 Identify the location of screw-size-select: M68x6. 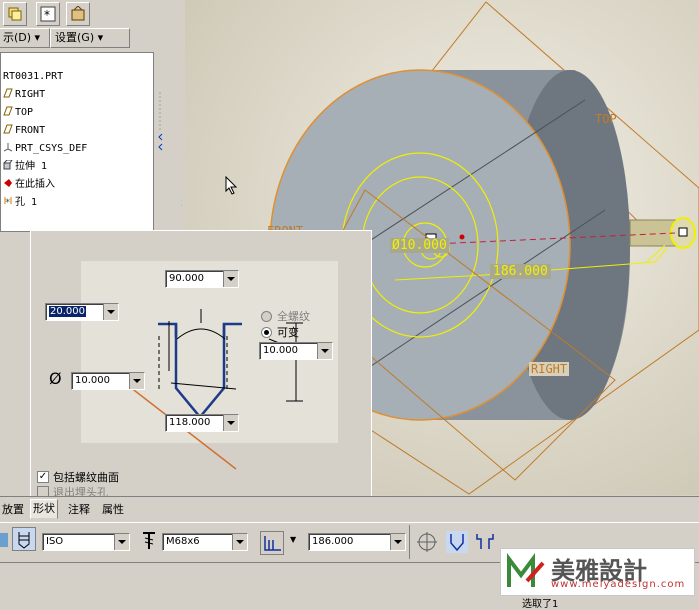
(205, 542).